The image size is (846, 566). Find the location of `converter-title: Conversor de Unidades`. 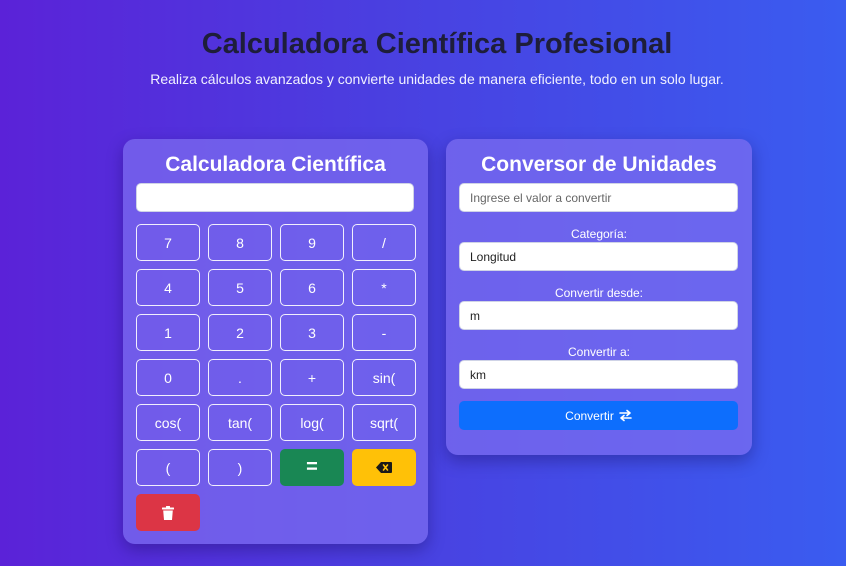

converter-title: Conversor de Unidades is located at coordinates (599, 164).